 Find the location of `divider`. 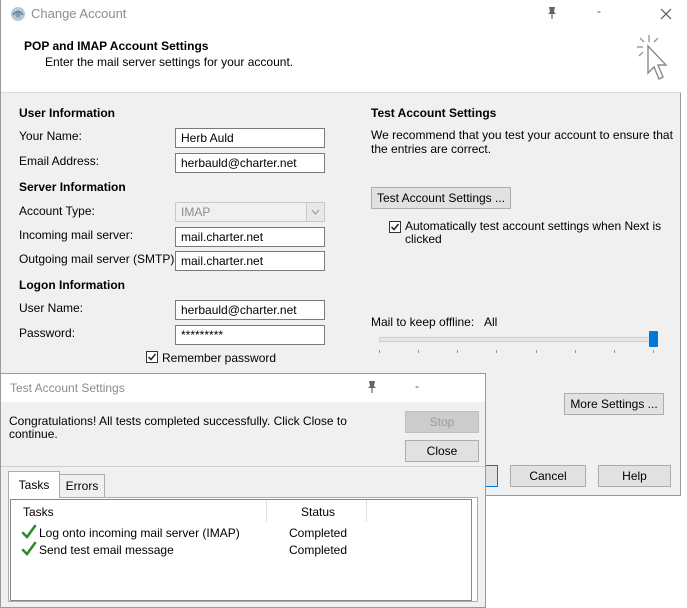

divider is located at coordinates (243, 466).